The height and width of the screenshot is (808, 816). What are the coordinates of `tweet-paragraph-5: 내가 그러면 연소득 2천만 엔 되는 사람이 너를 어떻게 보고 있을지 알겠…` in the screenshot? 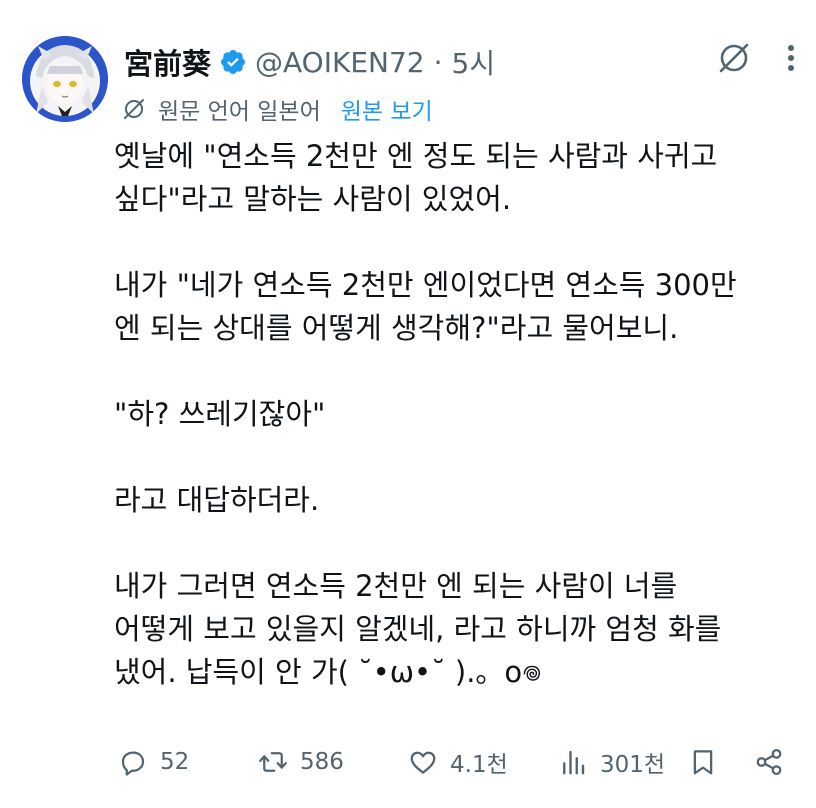 It's located at (418, 629).